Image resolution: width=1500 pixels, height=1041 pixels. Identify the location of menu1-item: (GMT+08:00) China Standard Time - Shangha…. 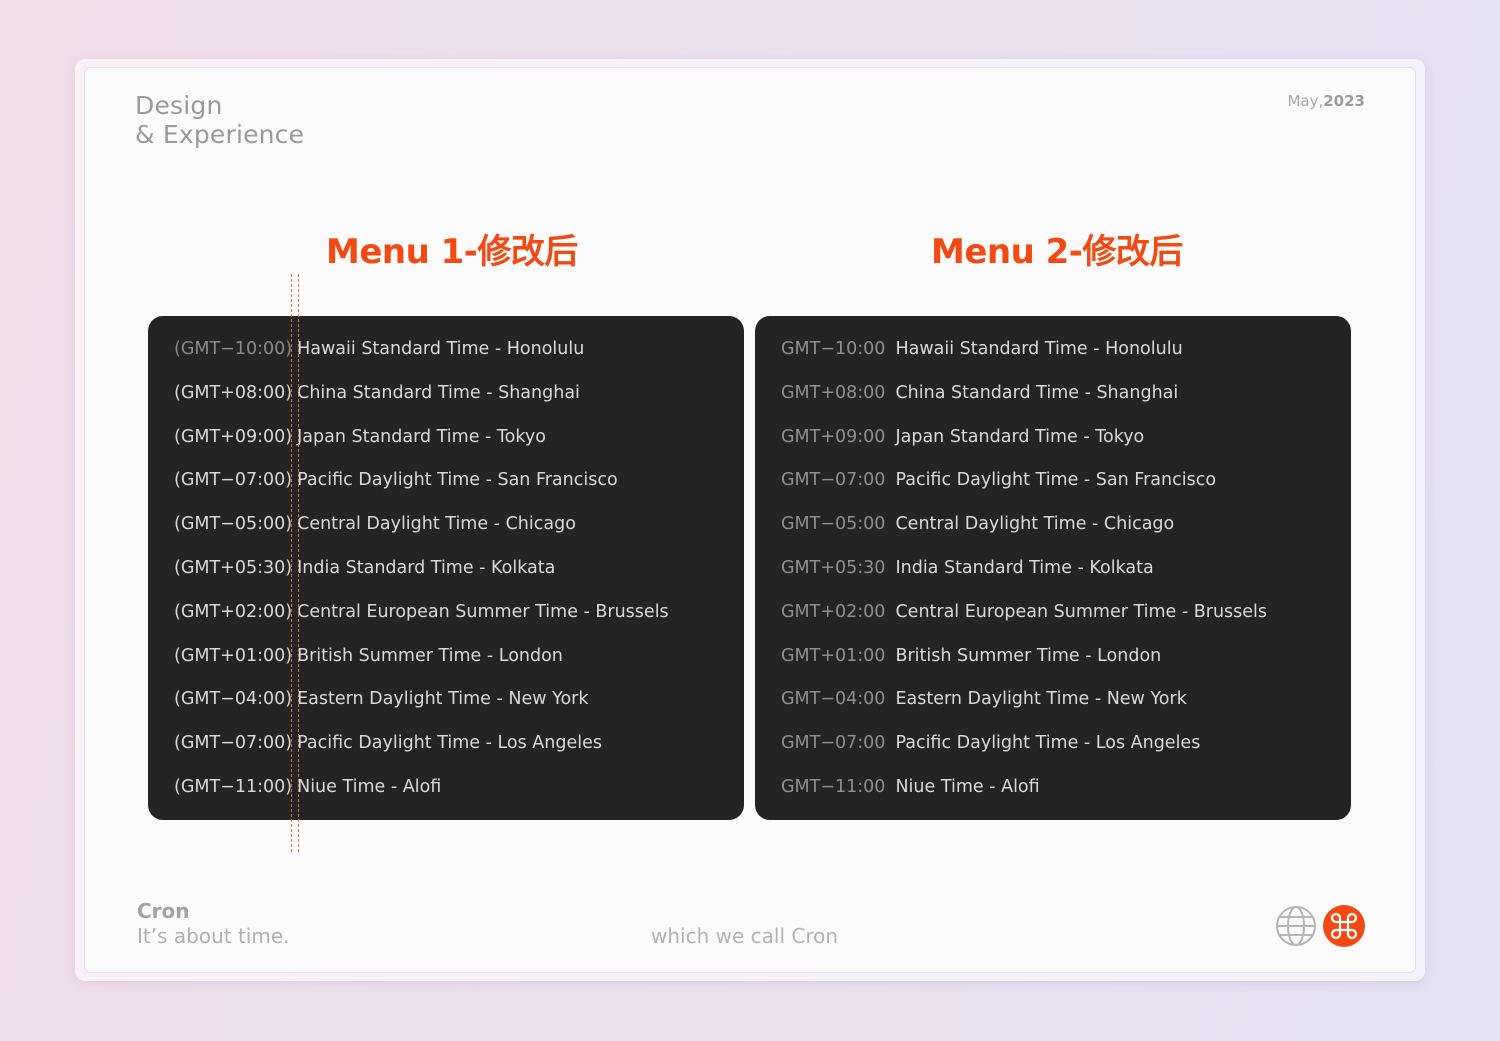
(421, 402).